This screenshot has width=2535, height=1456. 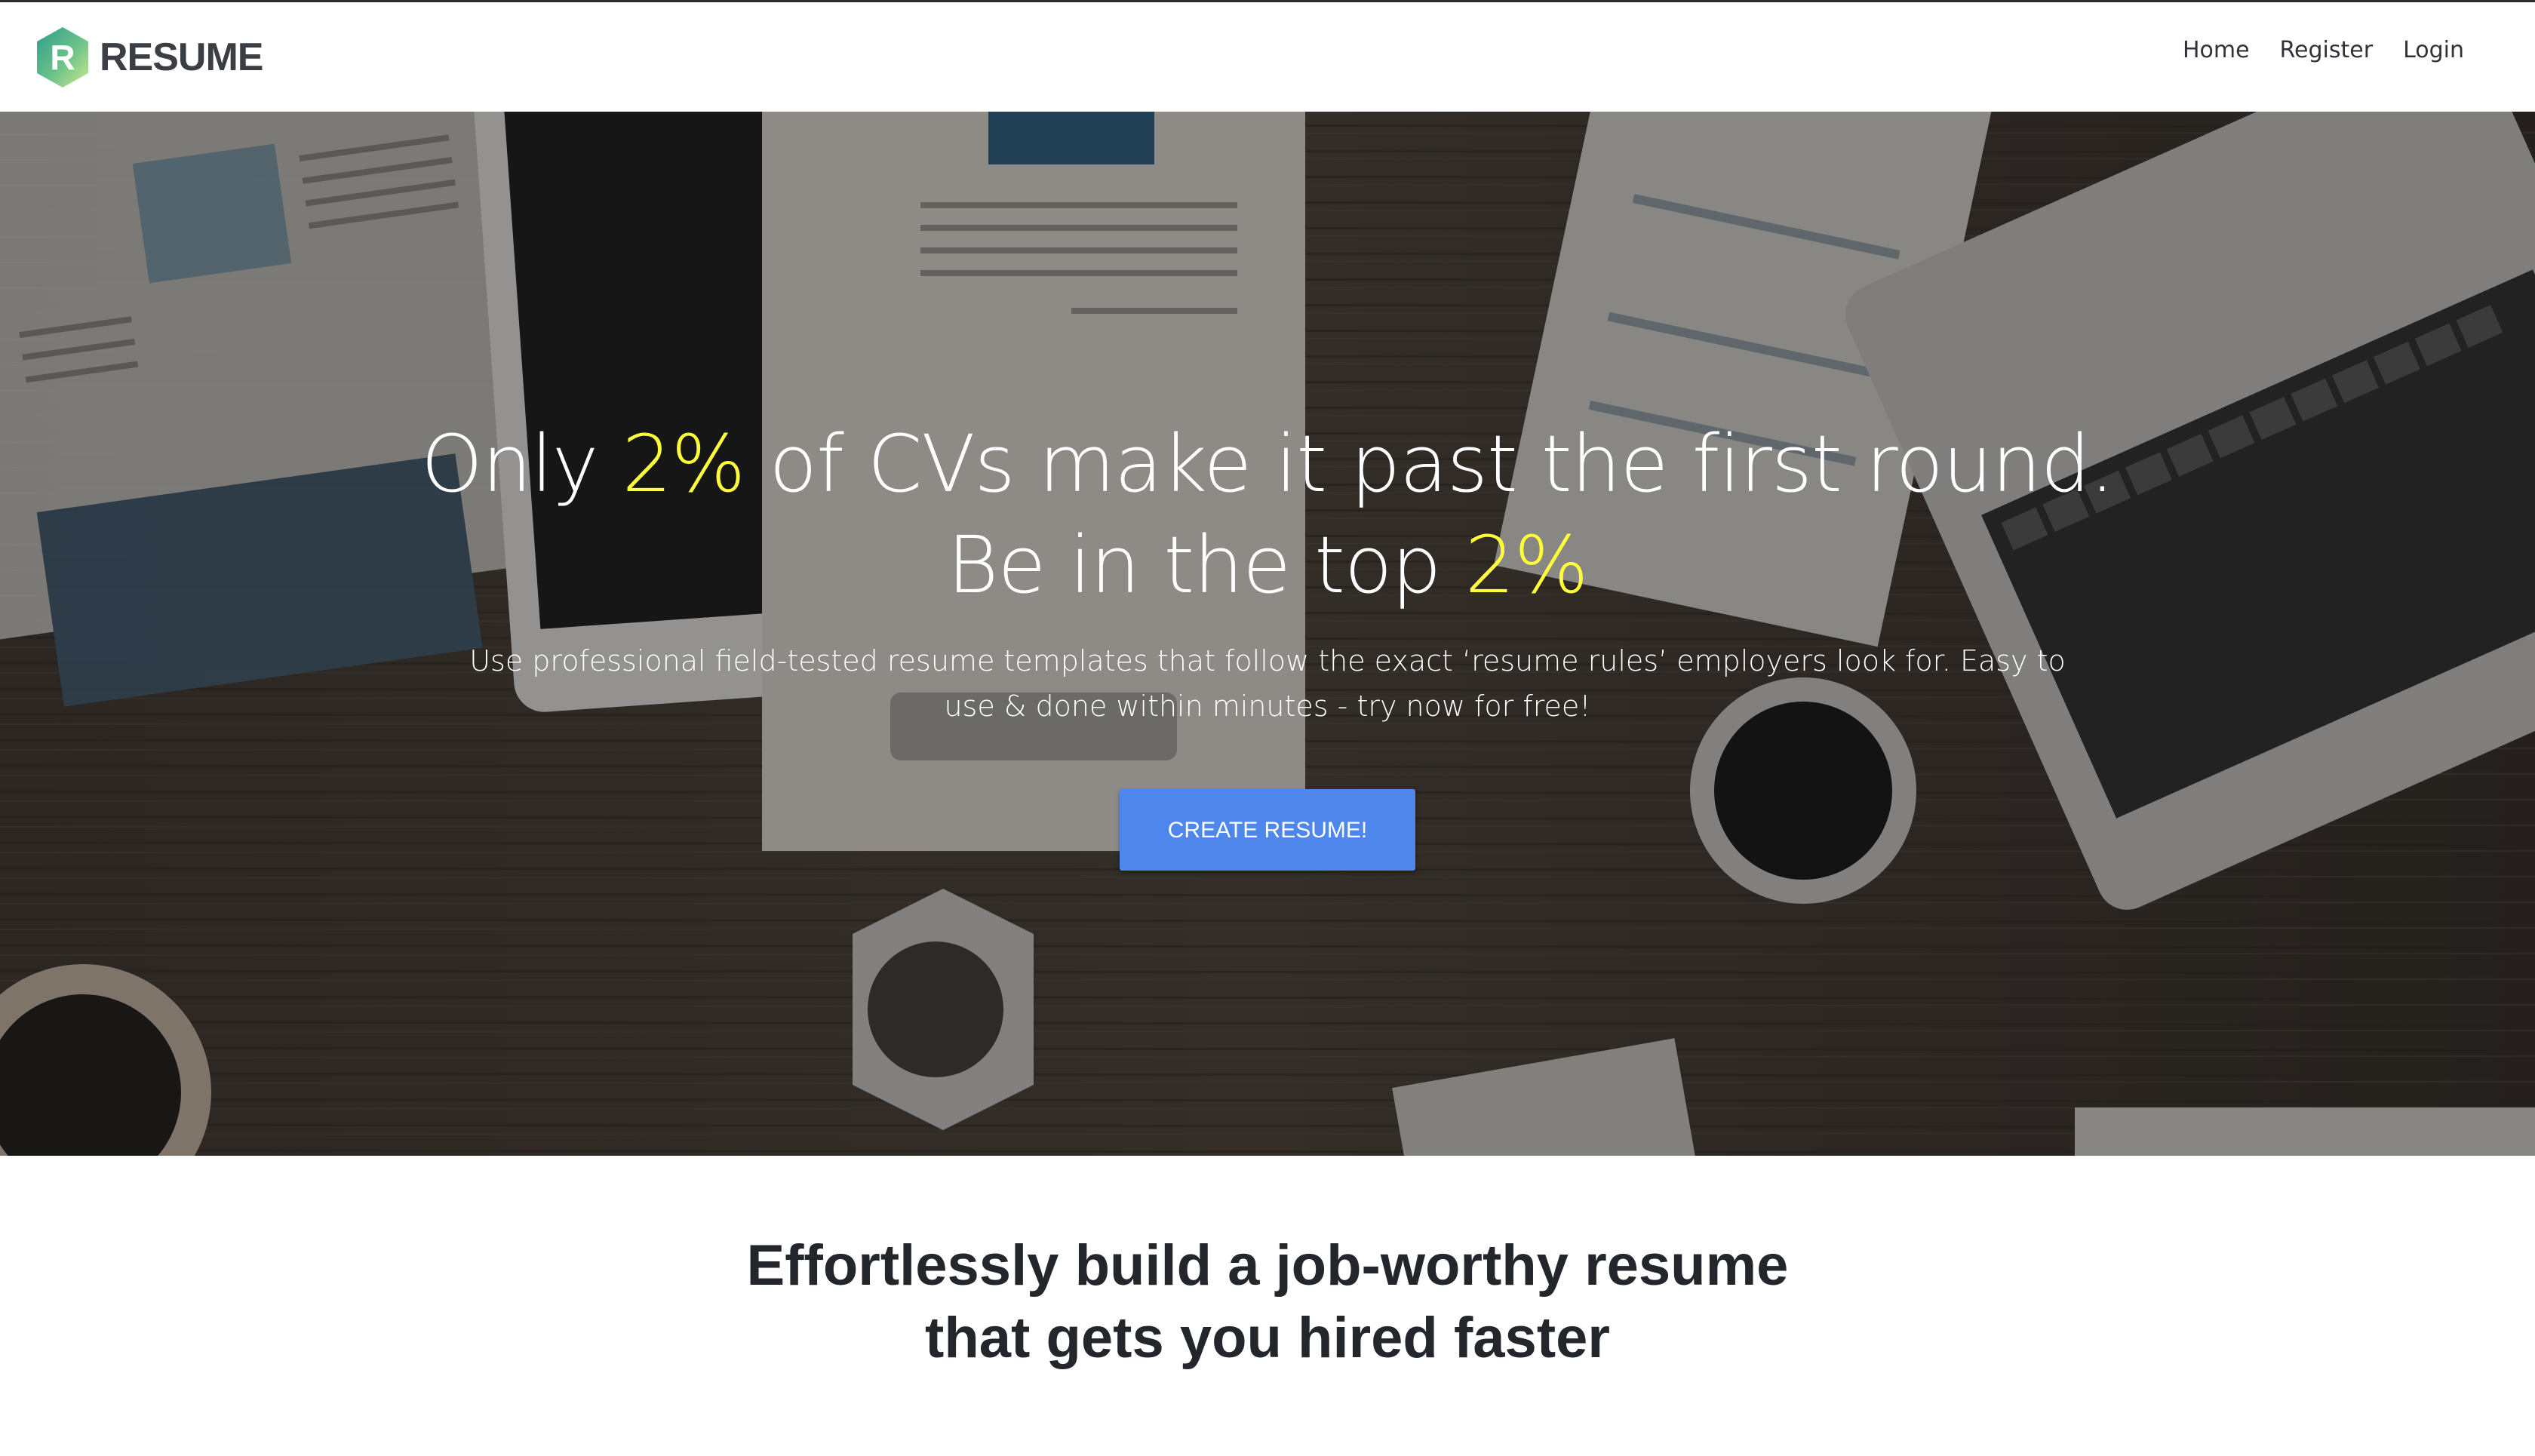 I want to click on nav-home-link: Home, so click(x=2217, y=50).